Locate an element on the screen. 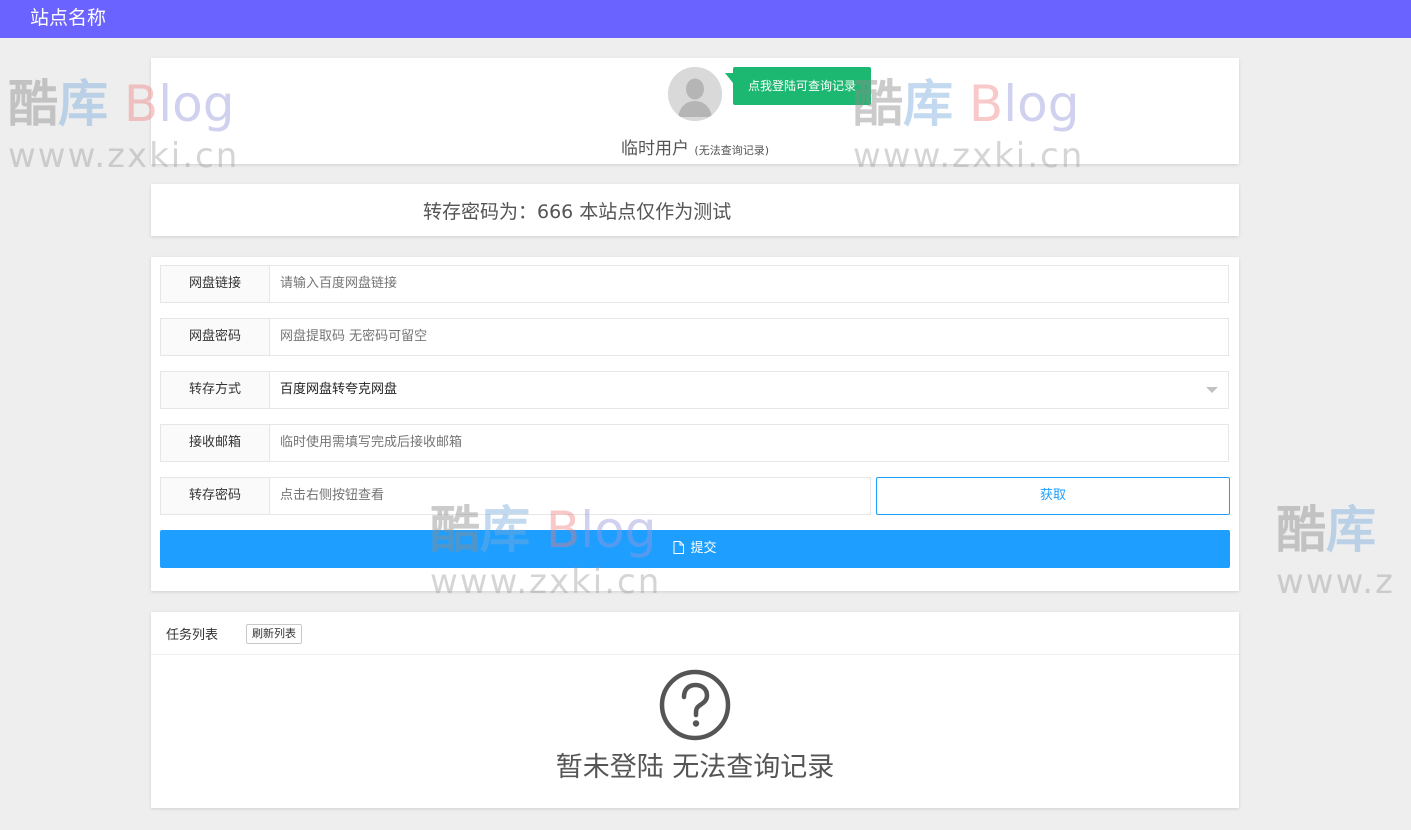 The width and height of the screenshot is (1411, 830). avatar is located at coordinates (695, 94).